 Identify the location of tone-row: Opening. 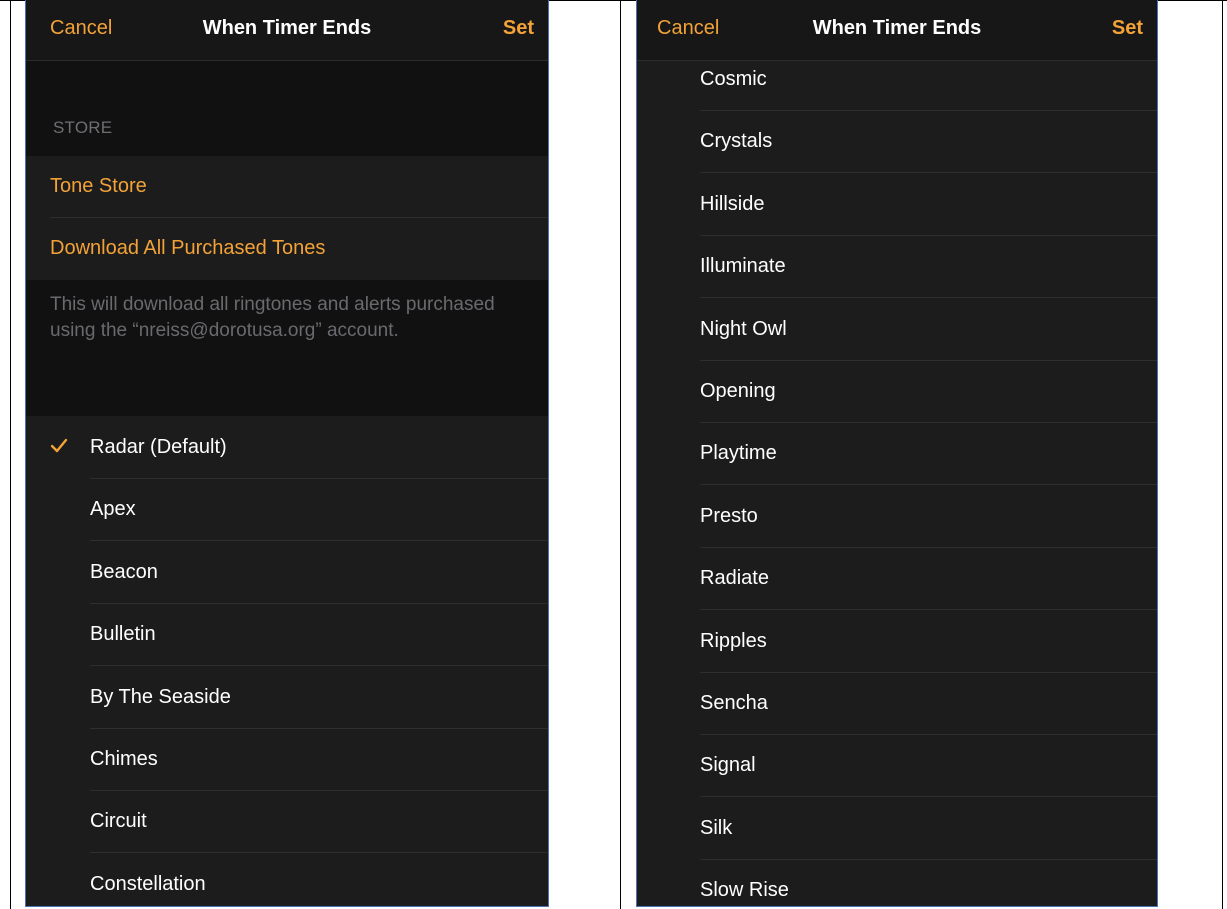
(897, 392).